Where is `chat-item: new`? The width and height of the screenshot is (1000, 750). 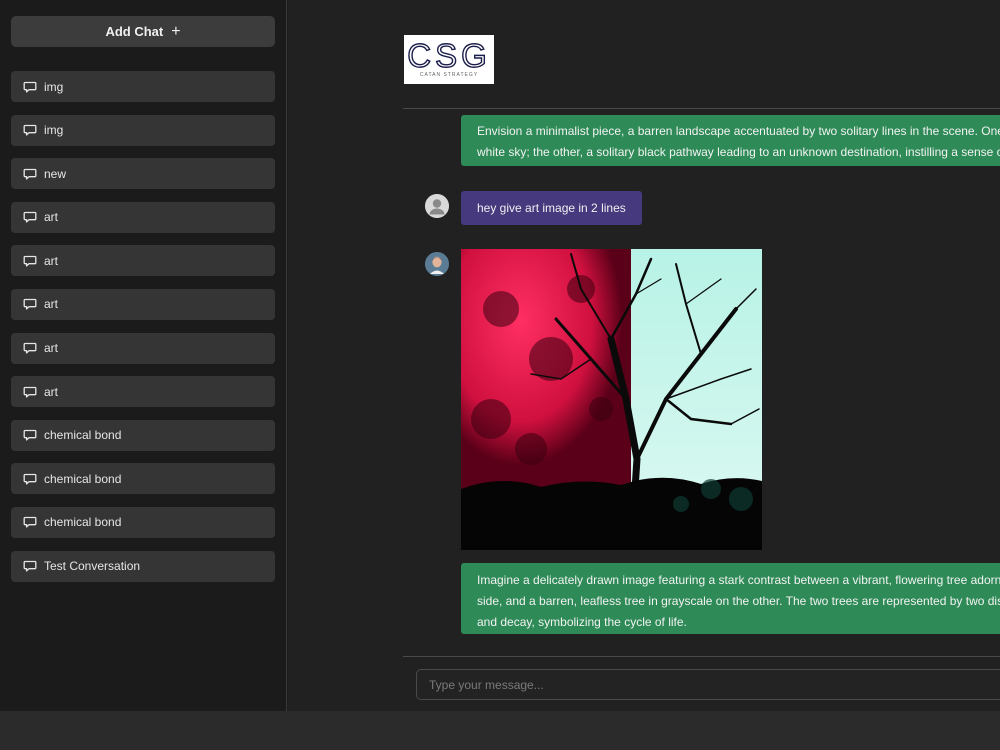 chat-item: new is located at coordinates (143, 174).